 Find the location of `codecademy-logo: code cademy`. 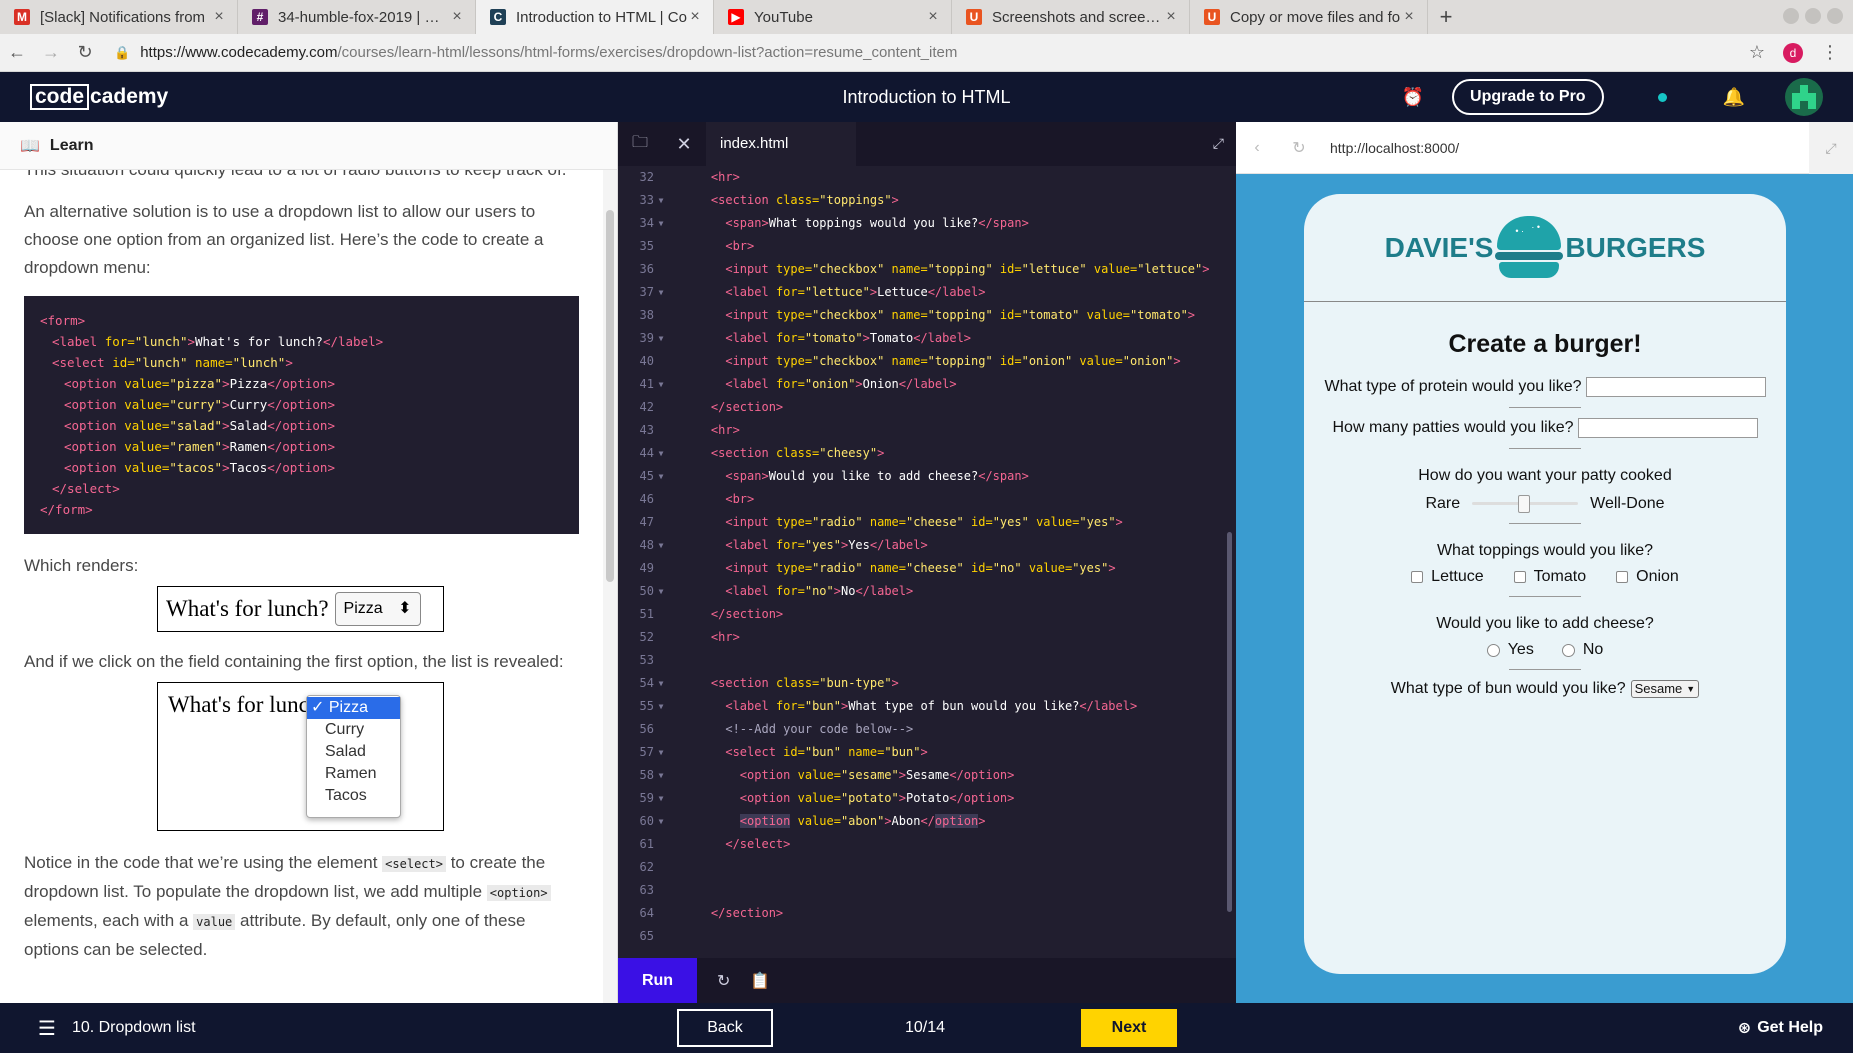

codecademy-logo: code cademy is located at coordinates (99, 97).